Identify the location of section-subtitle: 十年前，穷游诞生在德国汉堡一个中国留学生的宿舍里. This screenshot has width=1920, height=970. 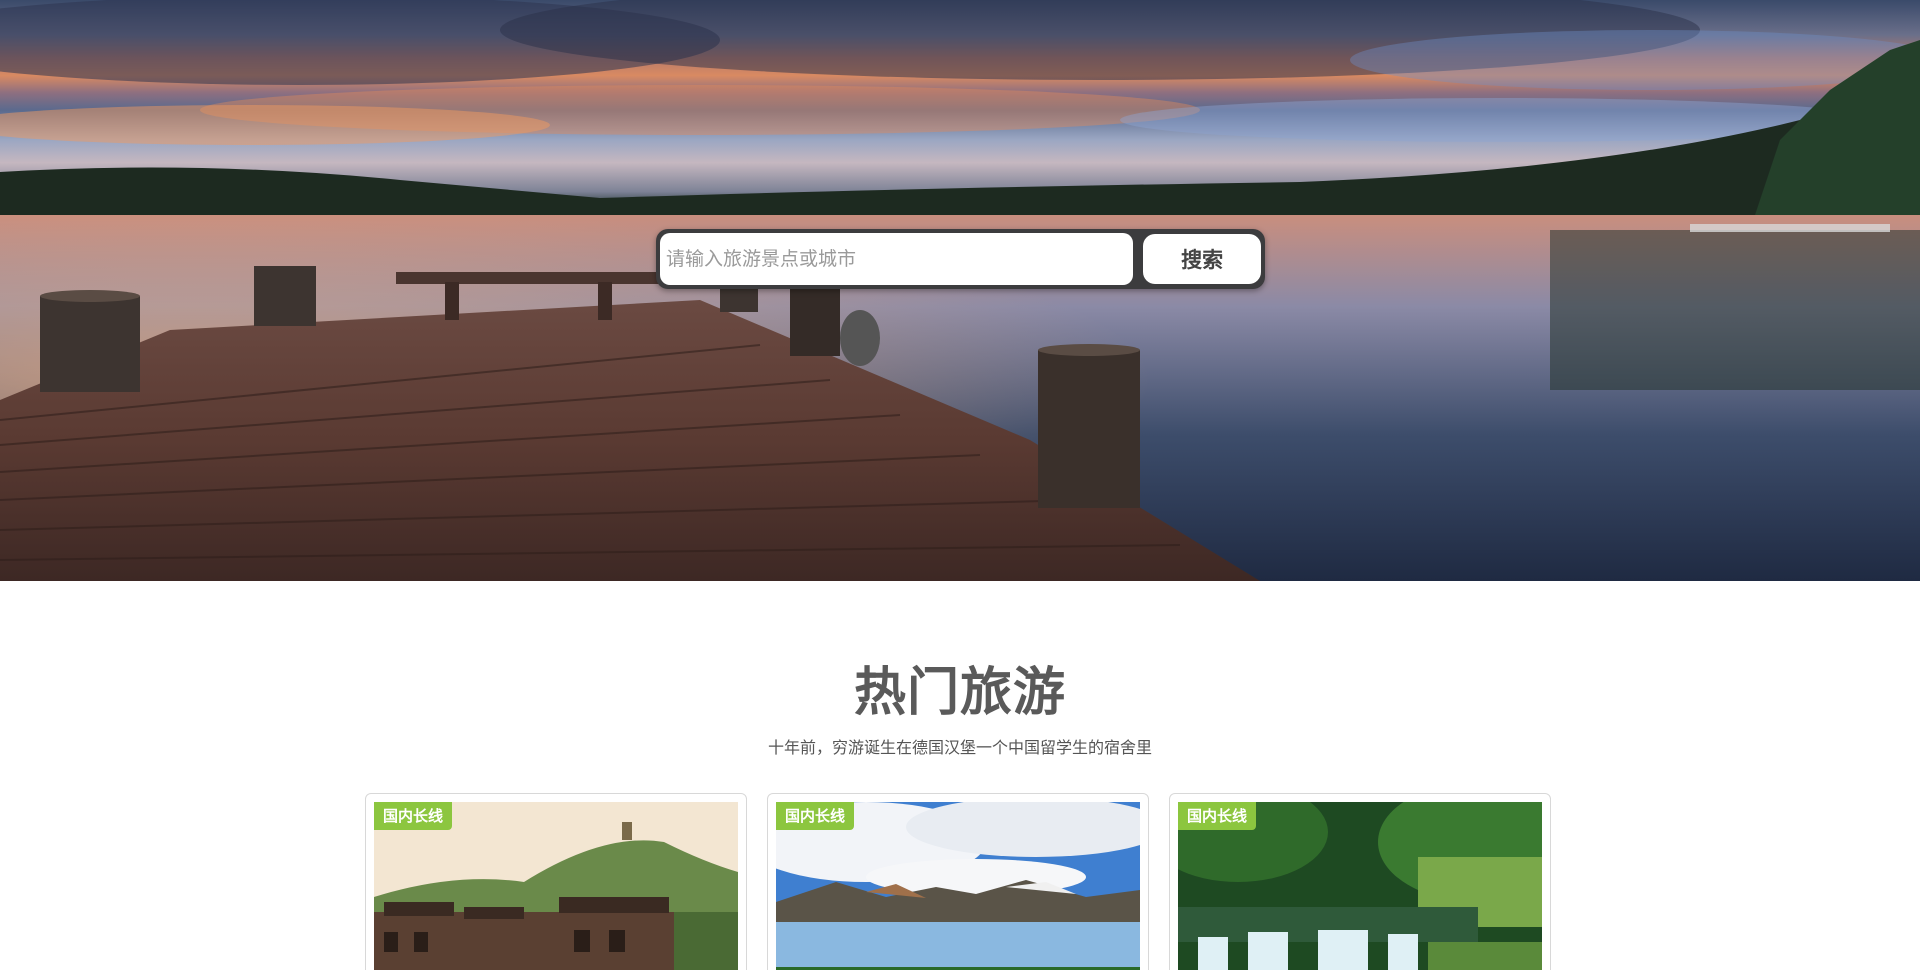
(959, 747).